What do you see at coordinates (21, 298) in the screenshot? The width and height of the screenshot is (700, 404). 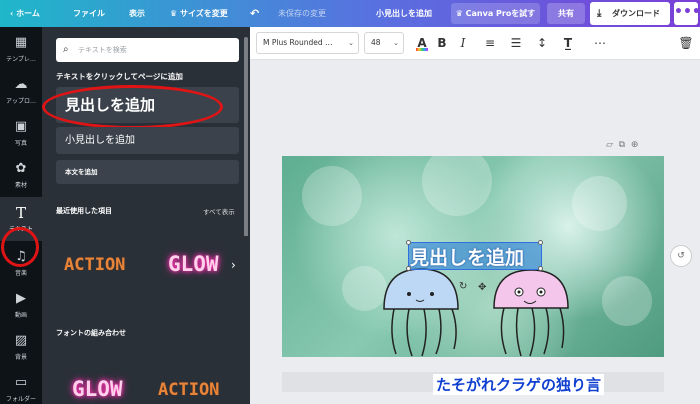 I see `video-icon: ▶` at bounding box center [21, 298].